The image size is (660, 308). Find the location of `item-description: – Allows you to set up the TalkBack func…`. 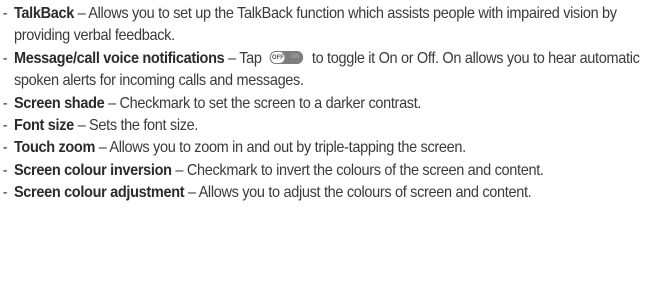

item-description: – Allows you to set up the TalkBack func… is located at coordinates (315, 25).